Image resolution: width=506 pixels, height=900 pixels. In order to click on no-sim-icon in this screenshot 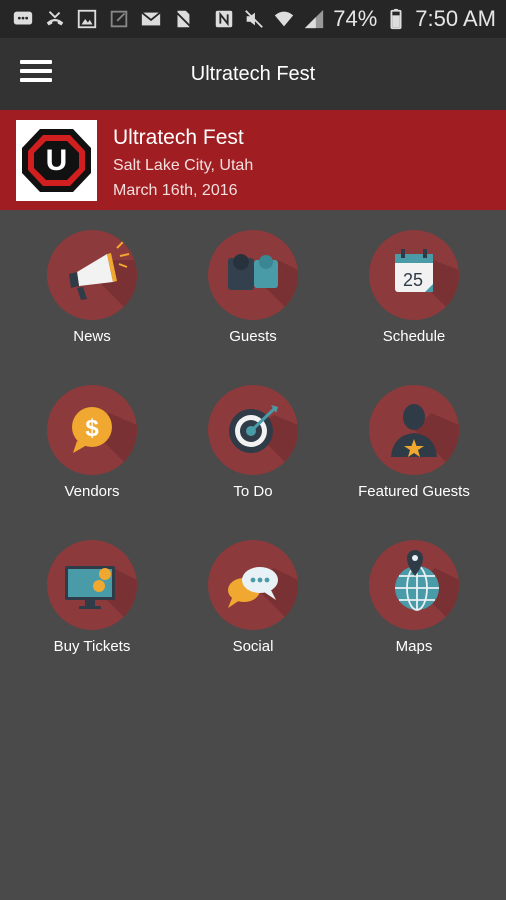, I will do `click(183, 19)`.